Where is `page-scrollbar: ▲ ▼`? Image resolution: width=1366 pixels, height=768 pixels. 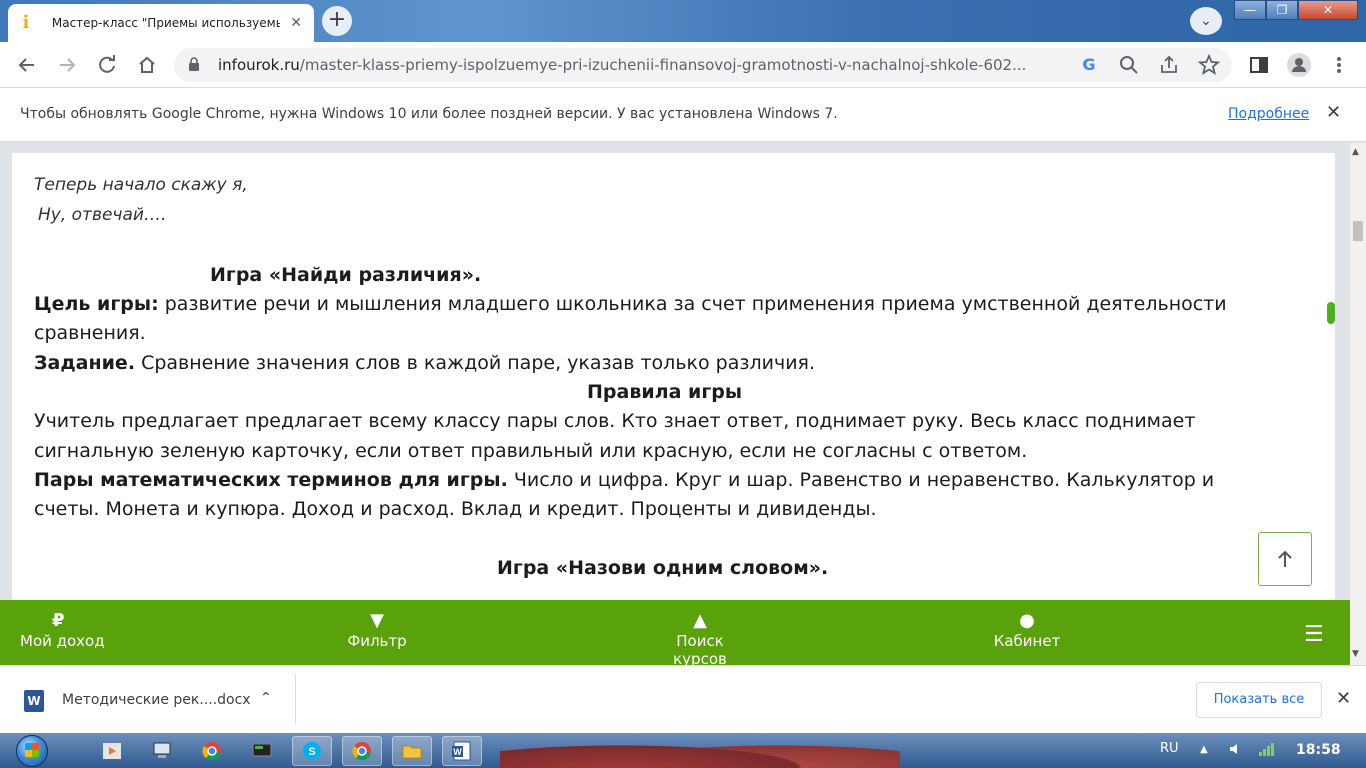 page-scrollbar: ▲ ▼ is located at coordinates (1358, 404).